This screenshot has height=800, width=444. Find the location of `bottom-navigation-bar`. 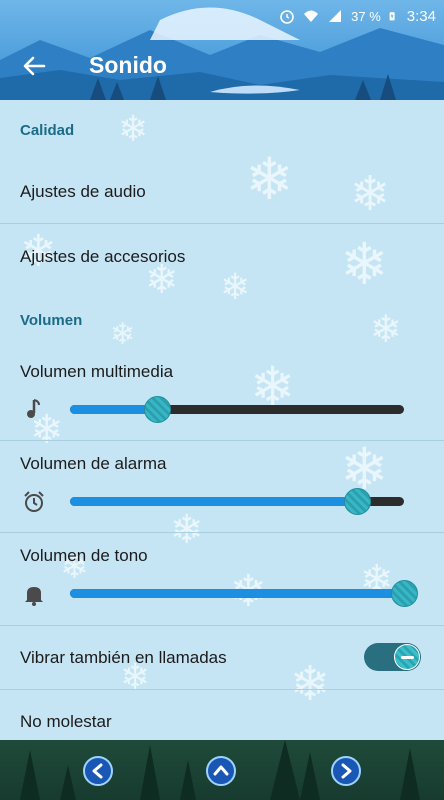

bottom-navigation-bar is located at coordinates (222, 770).